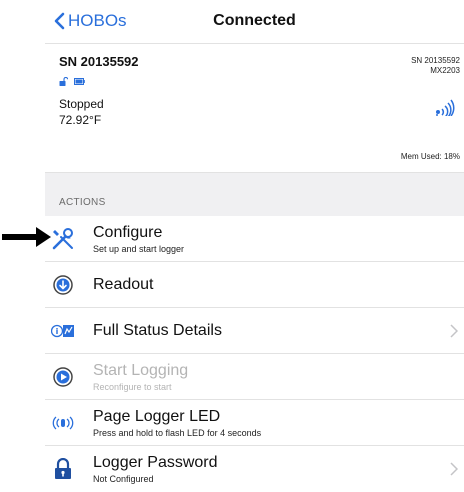 This screenshot has width=464, height=492. I want to click on device-serial-secondary: SN 20135592, so click(435, 60).